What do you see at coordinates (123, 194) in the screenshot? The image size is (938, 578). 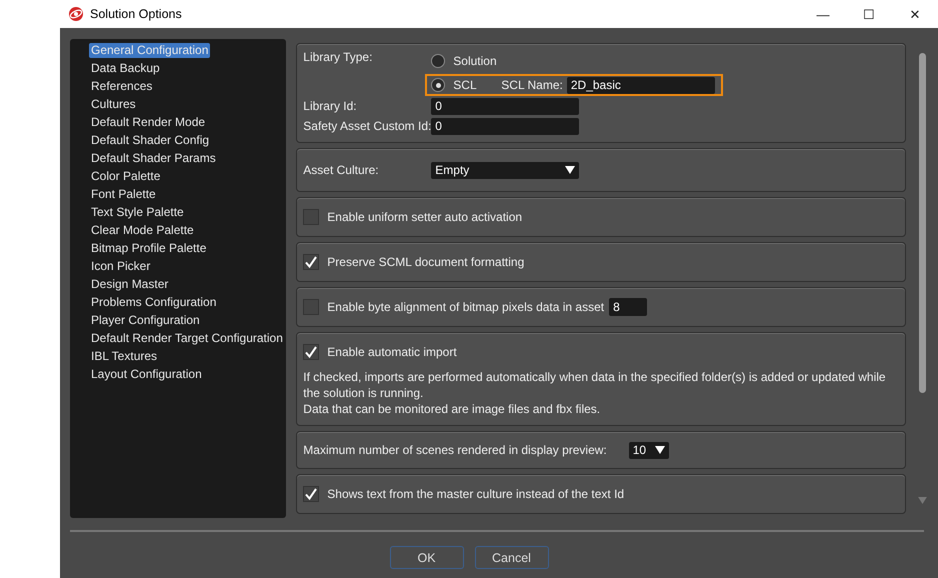 I see `sidebar-item: Font Palette` at bounding box center [123, 194].